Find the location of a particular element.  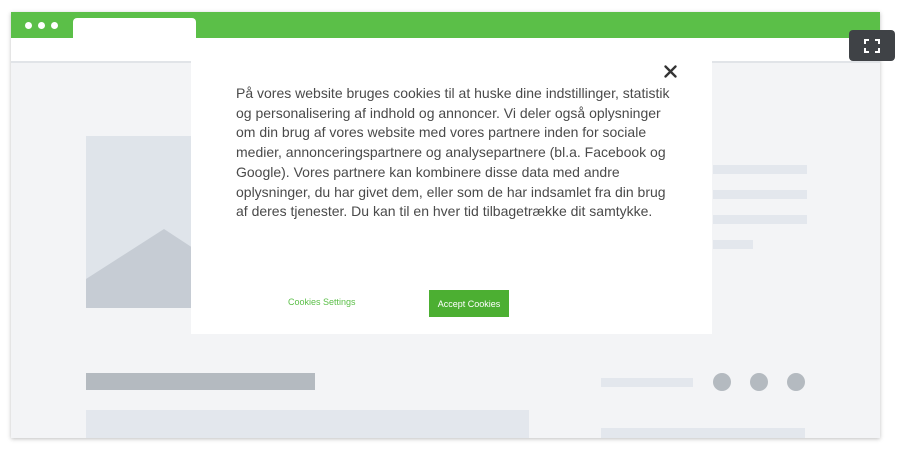

fullscreen-icon is located at coordinates (872, 45).